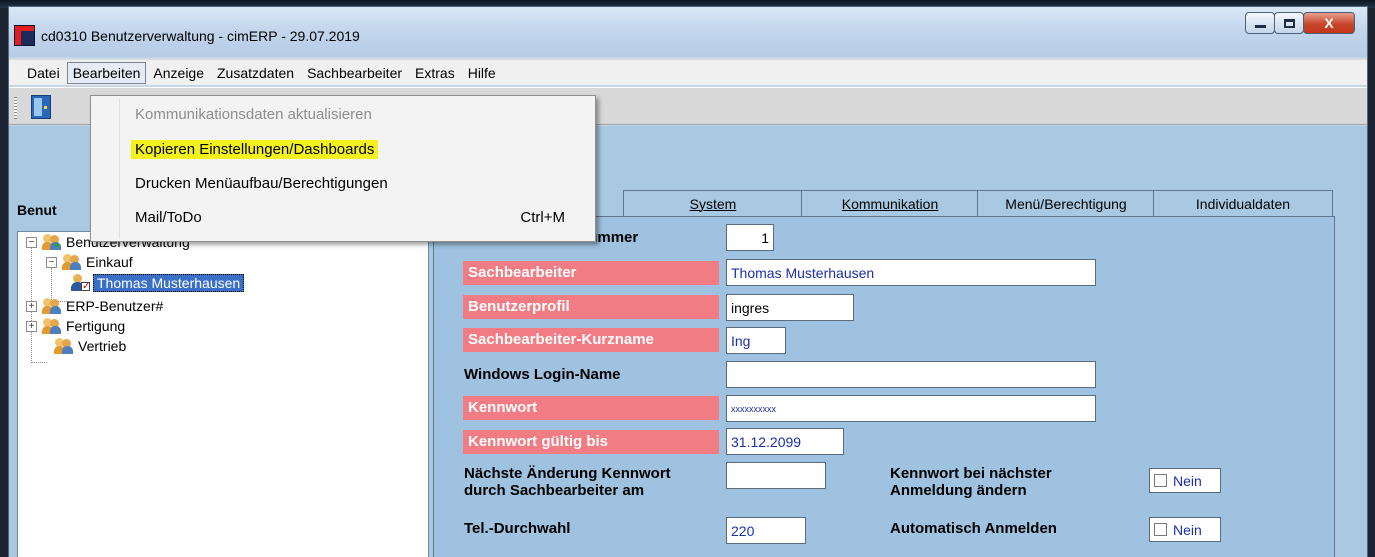  I want to click on menu-mail-todo: Mail/ToDo Ctrl+M, so click(355, 217).